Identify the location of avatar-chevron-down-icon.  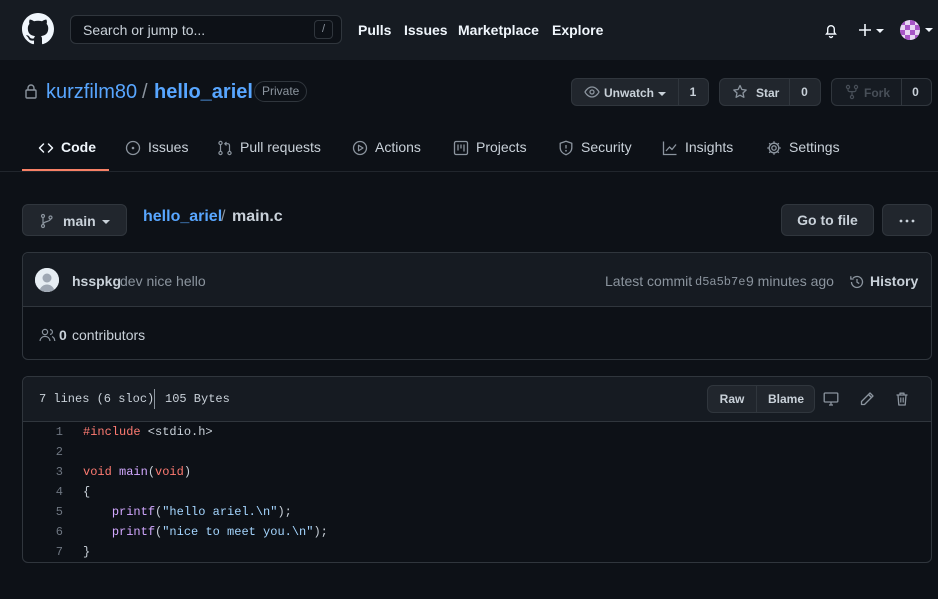
(929, 30).